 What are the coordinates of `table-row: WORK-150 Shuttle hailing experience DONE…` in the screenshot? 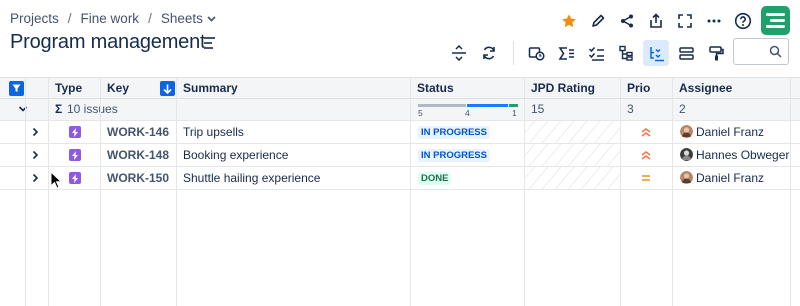 It's located at (400, 178).